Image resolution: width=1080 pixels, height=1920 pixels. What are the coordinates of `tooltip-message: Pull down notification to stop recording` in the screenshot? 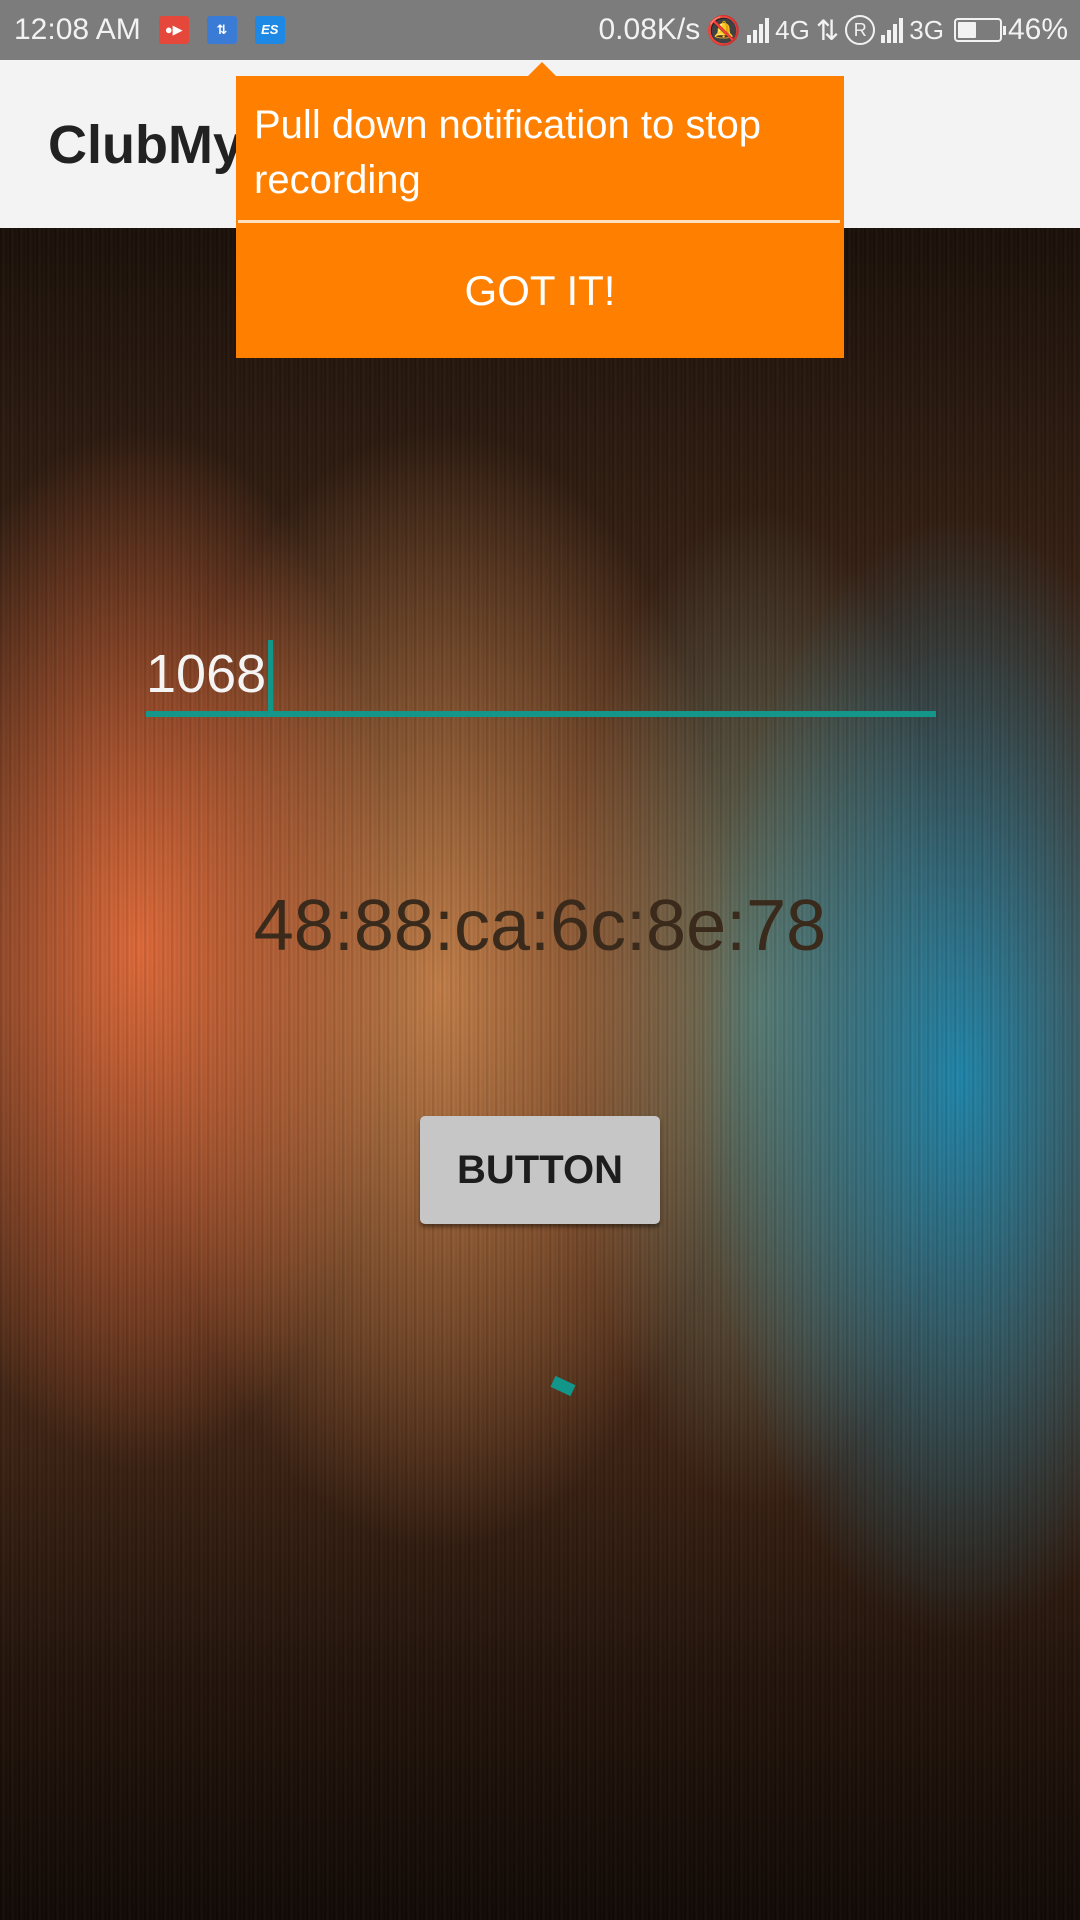 It's located at (507, 152).